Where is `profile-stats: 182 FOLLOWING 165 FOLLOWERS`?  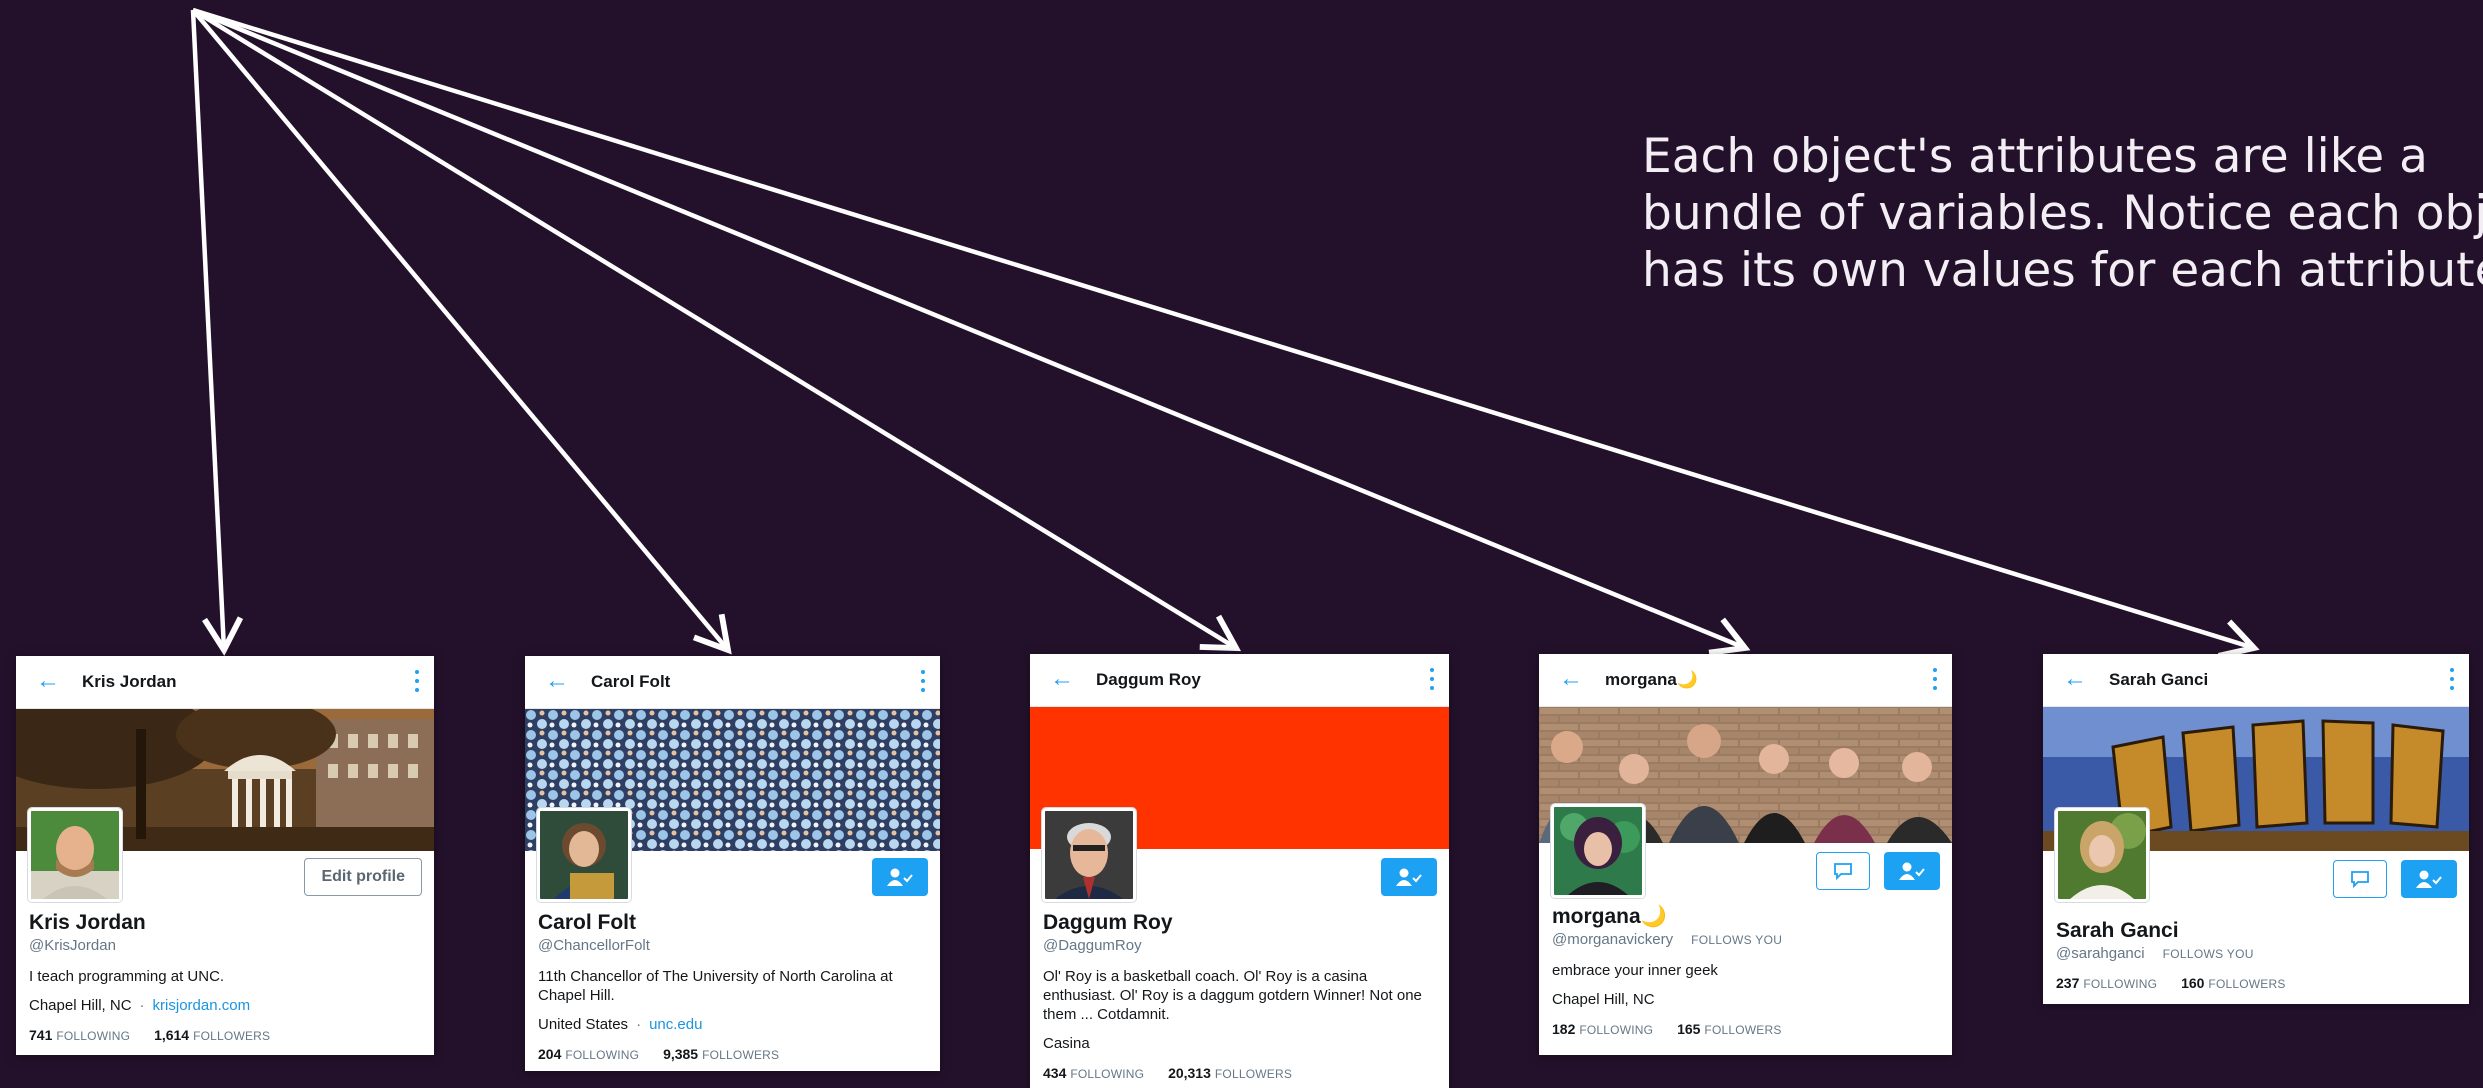
profile-stats: 182 FOLLOWING 165 FOLLOWERS is located at coordinates (1746, 1029).